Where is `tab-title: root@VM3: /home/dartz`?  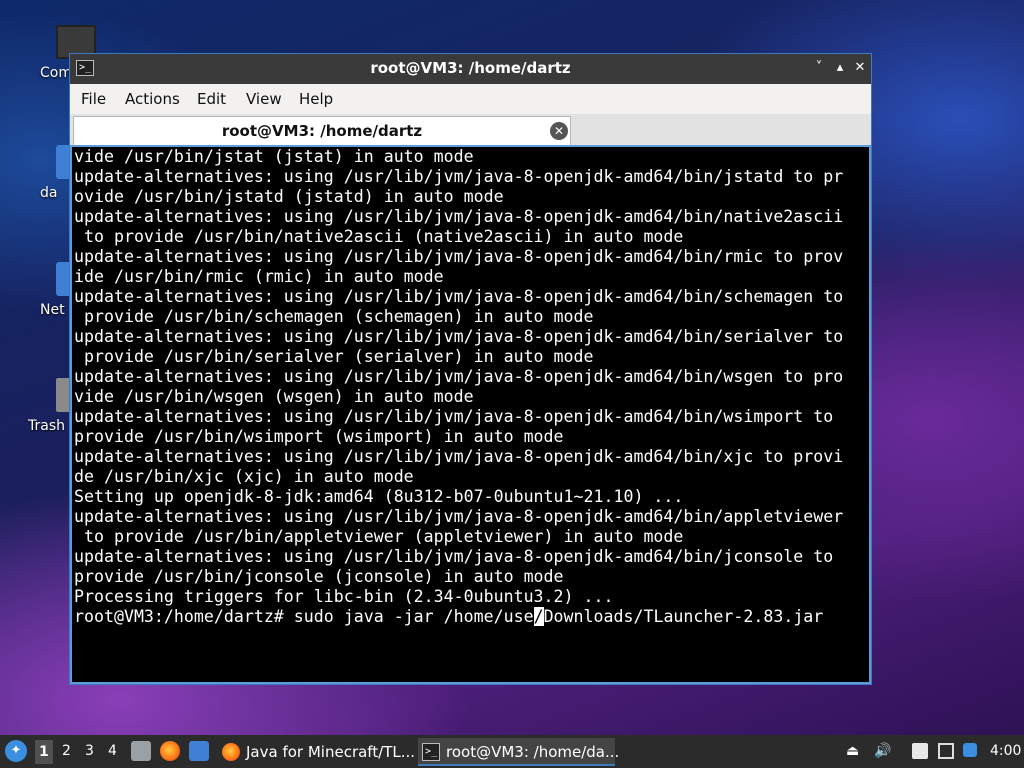 tab-title: root@VM3: /home/dartz is located at coordinates (322, 131).